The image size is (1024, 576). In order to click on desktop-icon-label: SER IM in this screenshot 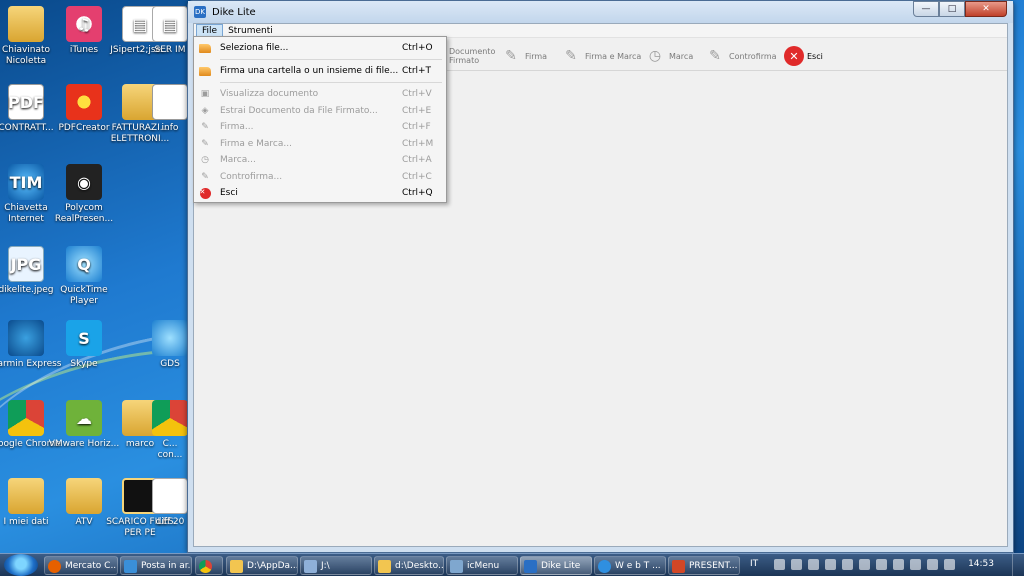, I will do `click(170, 50)`.